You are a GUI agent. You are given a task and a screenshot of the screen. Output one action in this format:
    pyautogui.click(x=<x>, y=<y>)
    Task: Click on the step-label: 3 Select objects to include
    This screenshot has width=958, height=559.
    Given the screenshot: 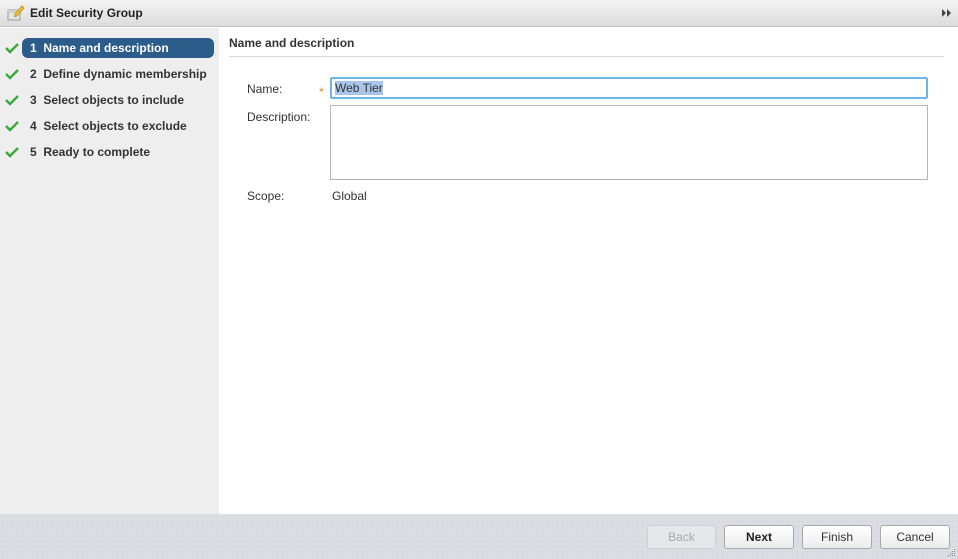 What is the action you would take?
    pyautogui.click(x=107, y=100)
    